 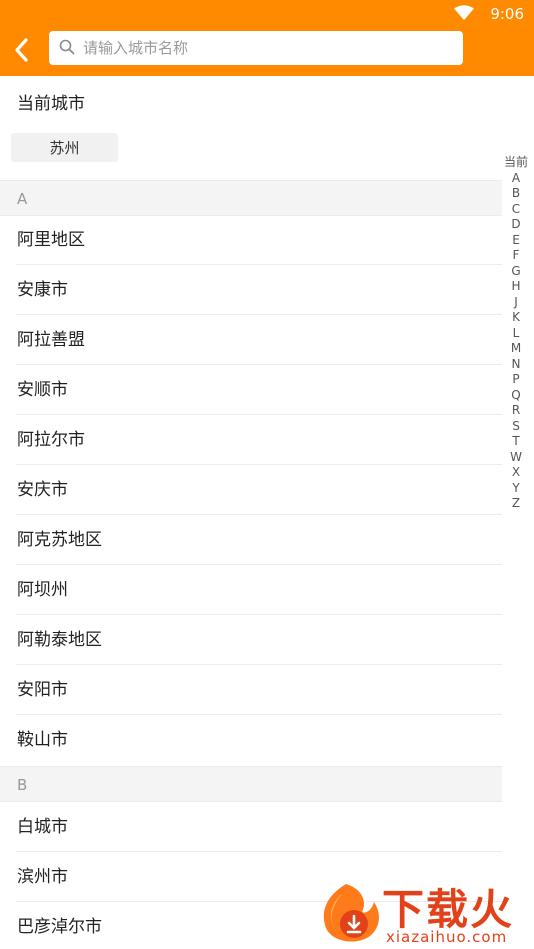 What do you see at coordinates (42, 290) in the screenshot?
I see `city-name: 安康市` at bounding box center [42, 290].